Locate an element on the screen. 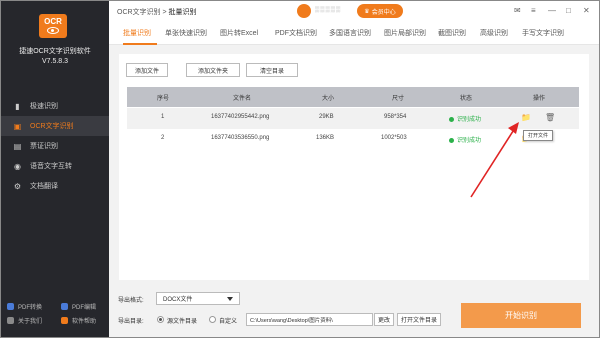 The image size is (600, 338). bookmark-icon: ▮ is located at coordinates (17, 106).